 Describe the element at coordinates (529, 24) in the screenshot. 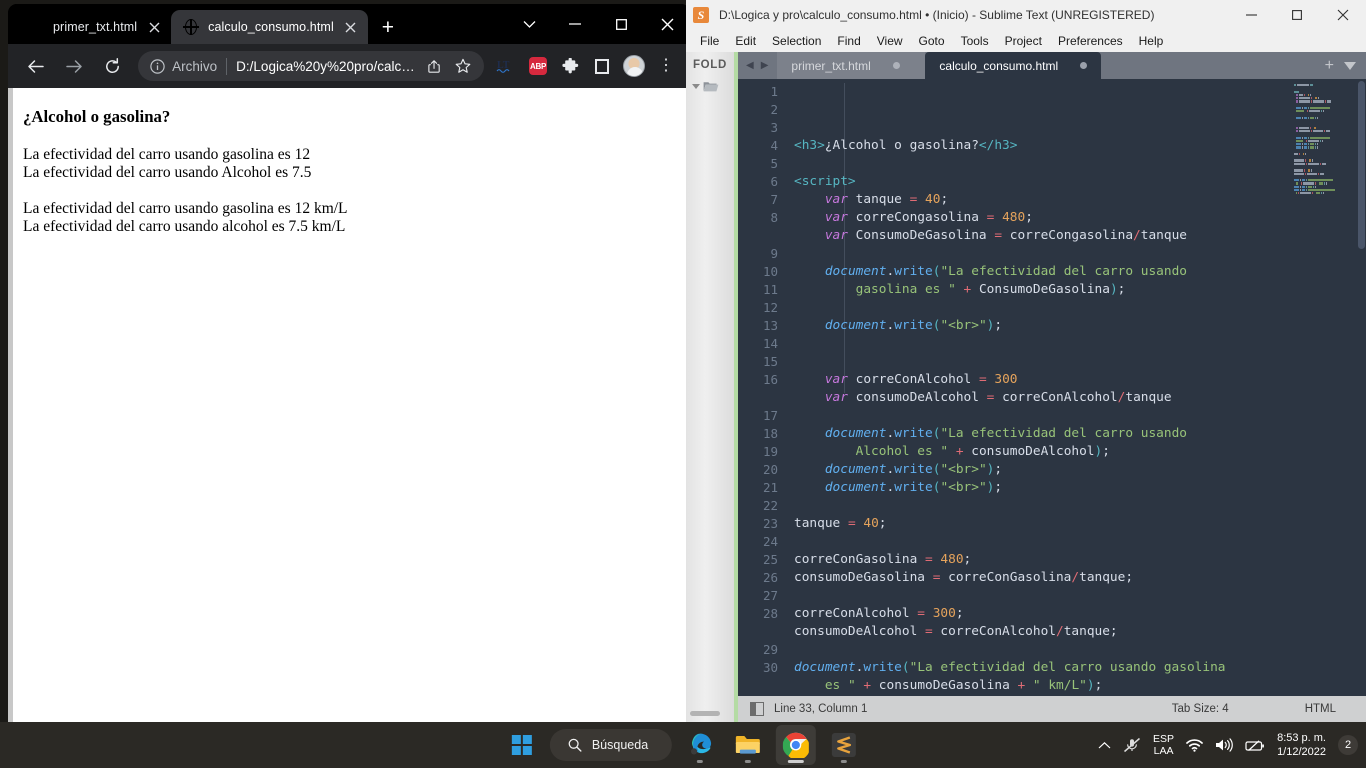

I see `tab-search-chevron-down-icon` at that location.